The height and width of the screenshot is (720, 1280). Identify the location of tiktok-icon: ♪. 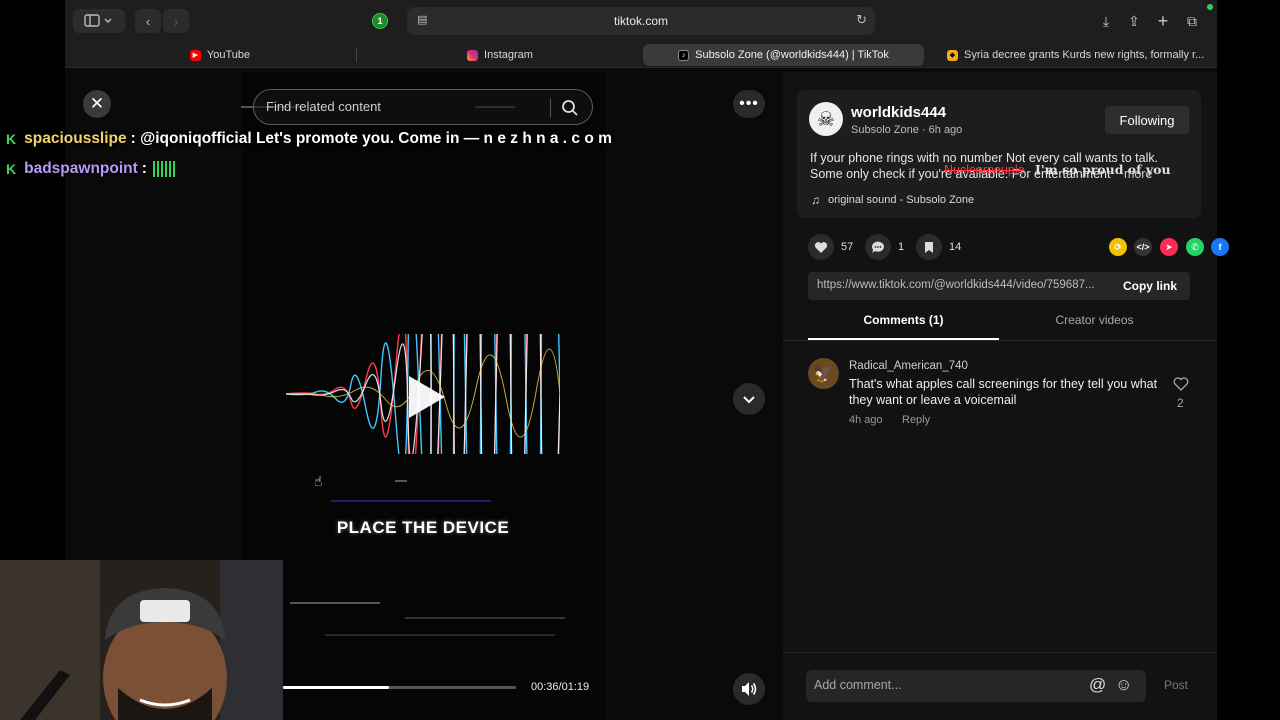
(684, 55).